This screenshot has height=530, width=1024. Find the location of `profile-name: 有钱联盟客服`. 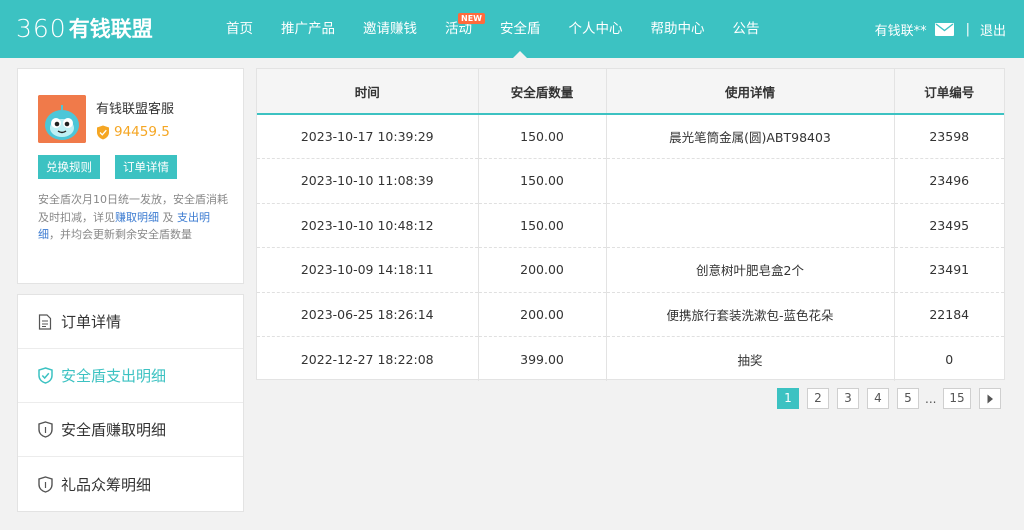

profile-name: 有钱联盟客服 is located at coordinates (135, 109).